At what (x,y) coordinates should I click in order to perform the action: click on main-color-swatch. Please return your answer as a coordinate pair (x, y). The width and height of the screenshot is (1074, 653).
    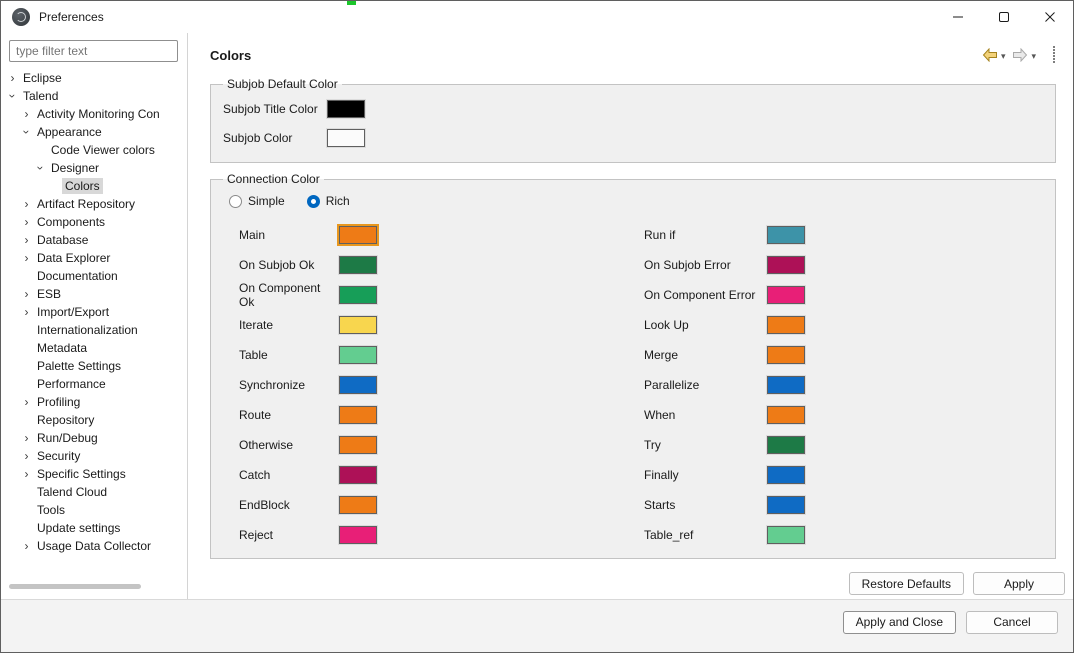
    Looking at the image, I should click on (358, 235).